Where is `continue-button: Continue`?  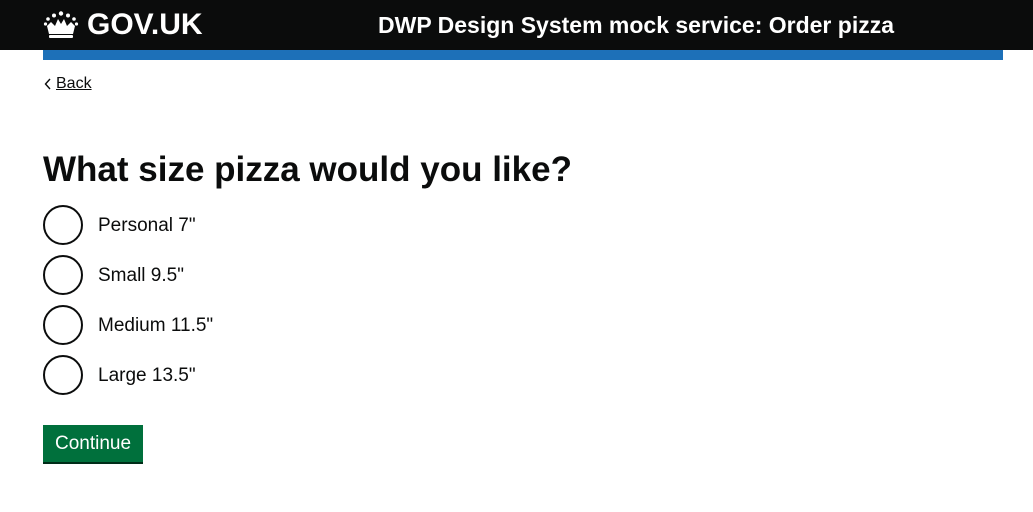
continue-button: Continue is located at coordinates (93, 443).